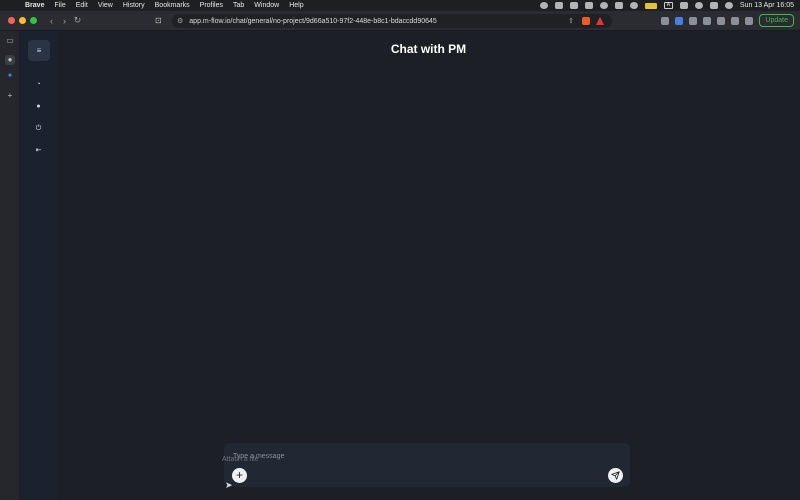 The width and height of the screenshot is (800, 500). What do you see at coordinates (64, 21) in the screenshot?
I see `forward-icon: ›` at bounding box center [64, 21].